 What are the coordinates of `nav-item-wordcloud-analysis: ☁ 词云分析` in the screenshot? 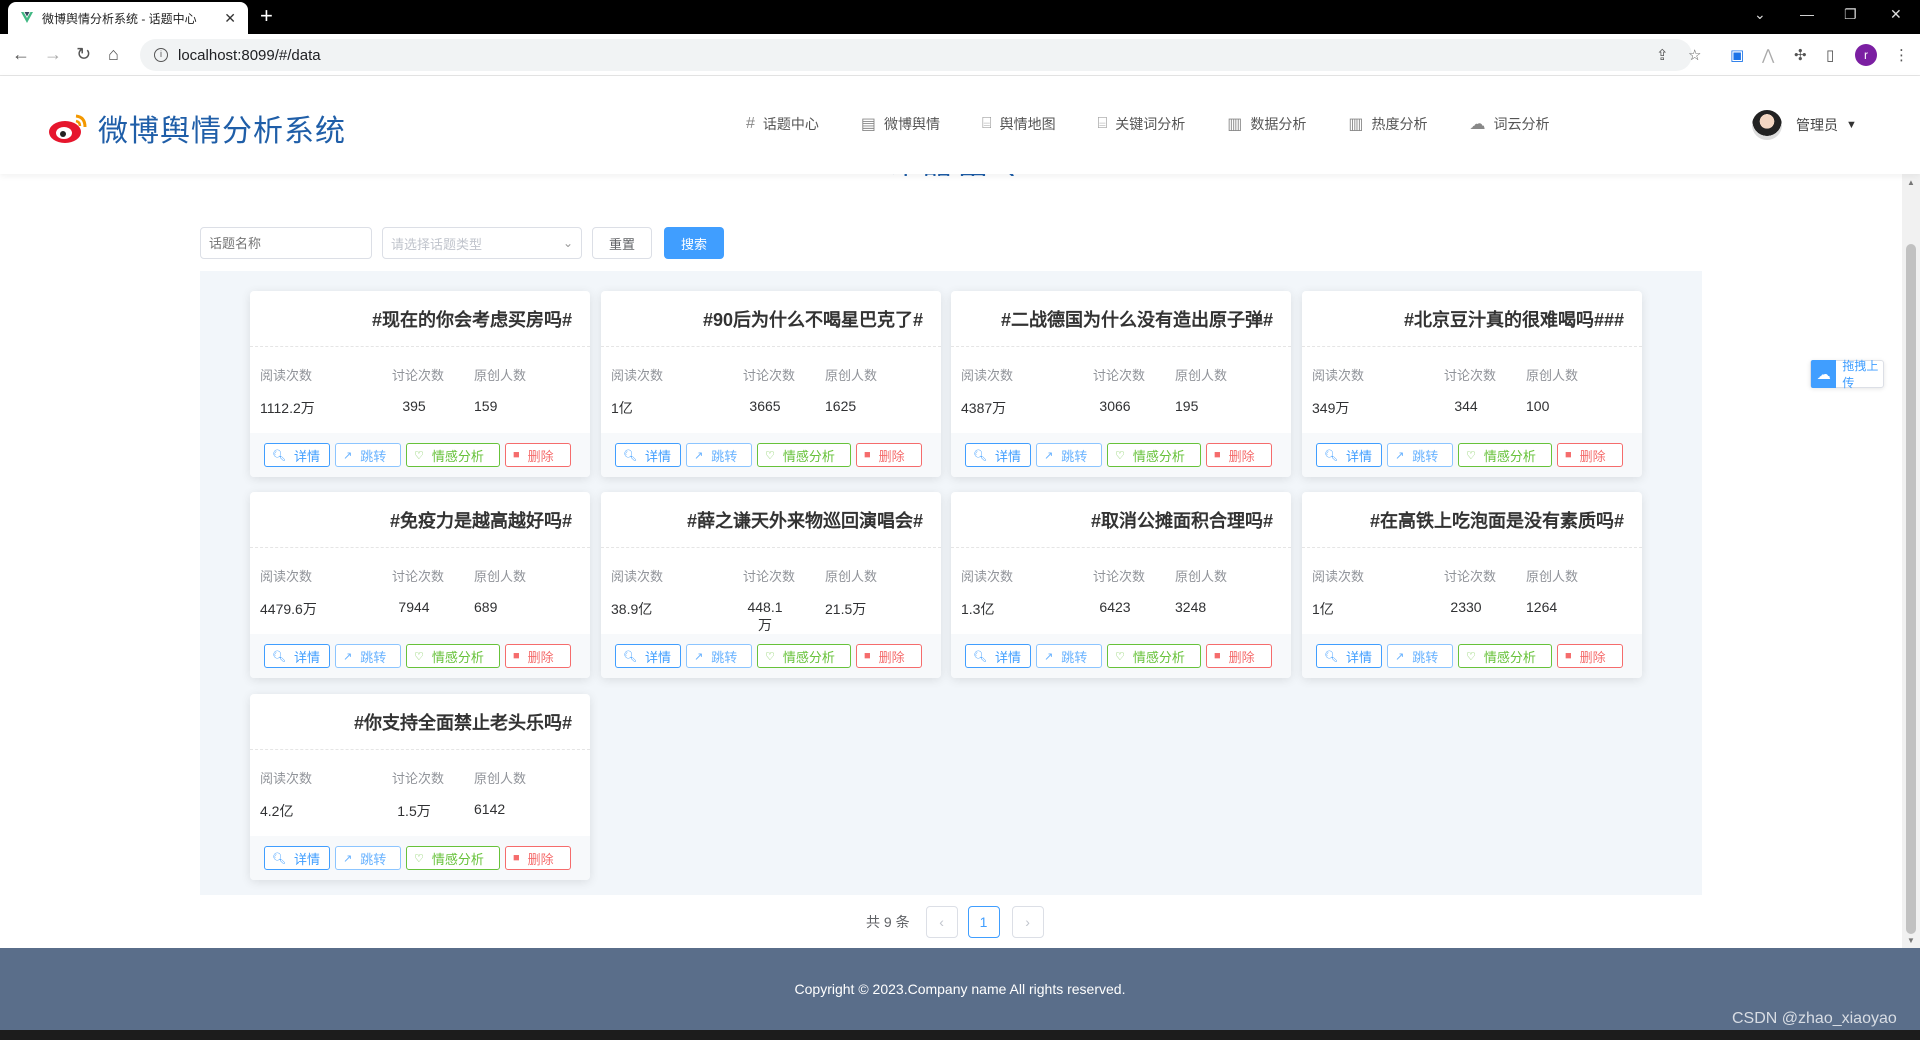 It's located at (1510, 124).